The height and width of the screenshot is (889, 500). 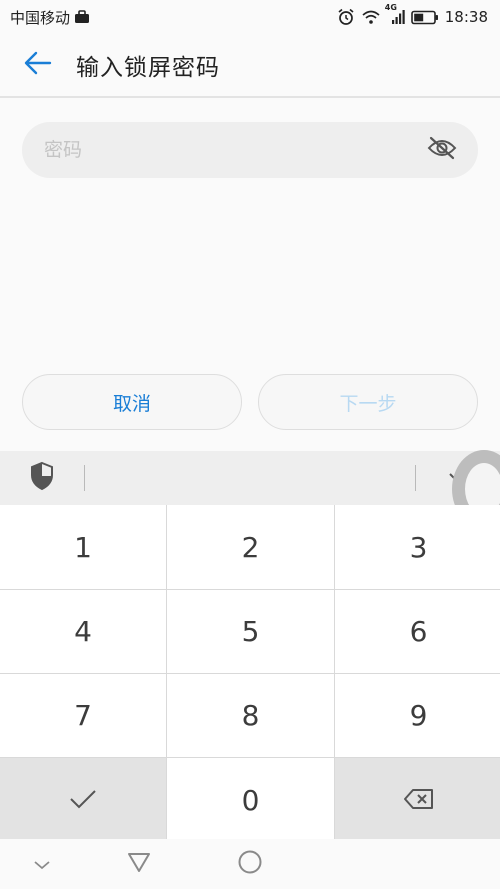 I want to click on hide-nav-button, so click(x=42, y=864).